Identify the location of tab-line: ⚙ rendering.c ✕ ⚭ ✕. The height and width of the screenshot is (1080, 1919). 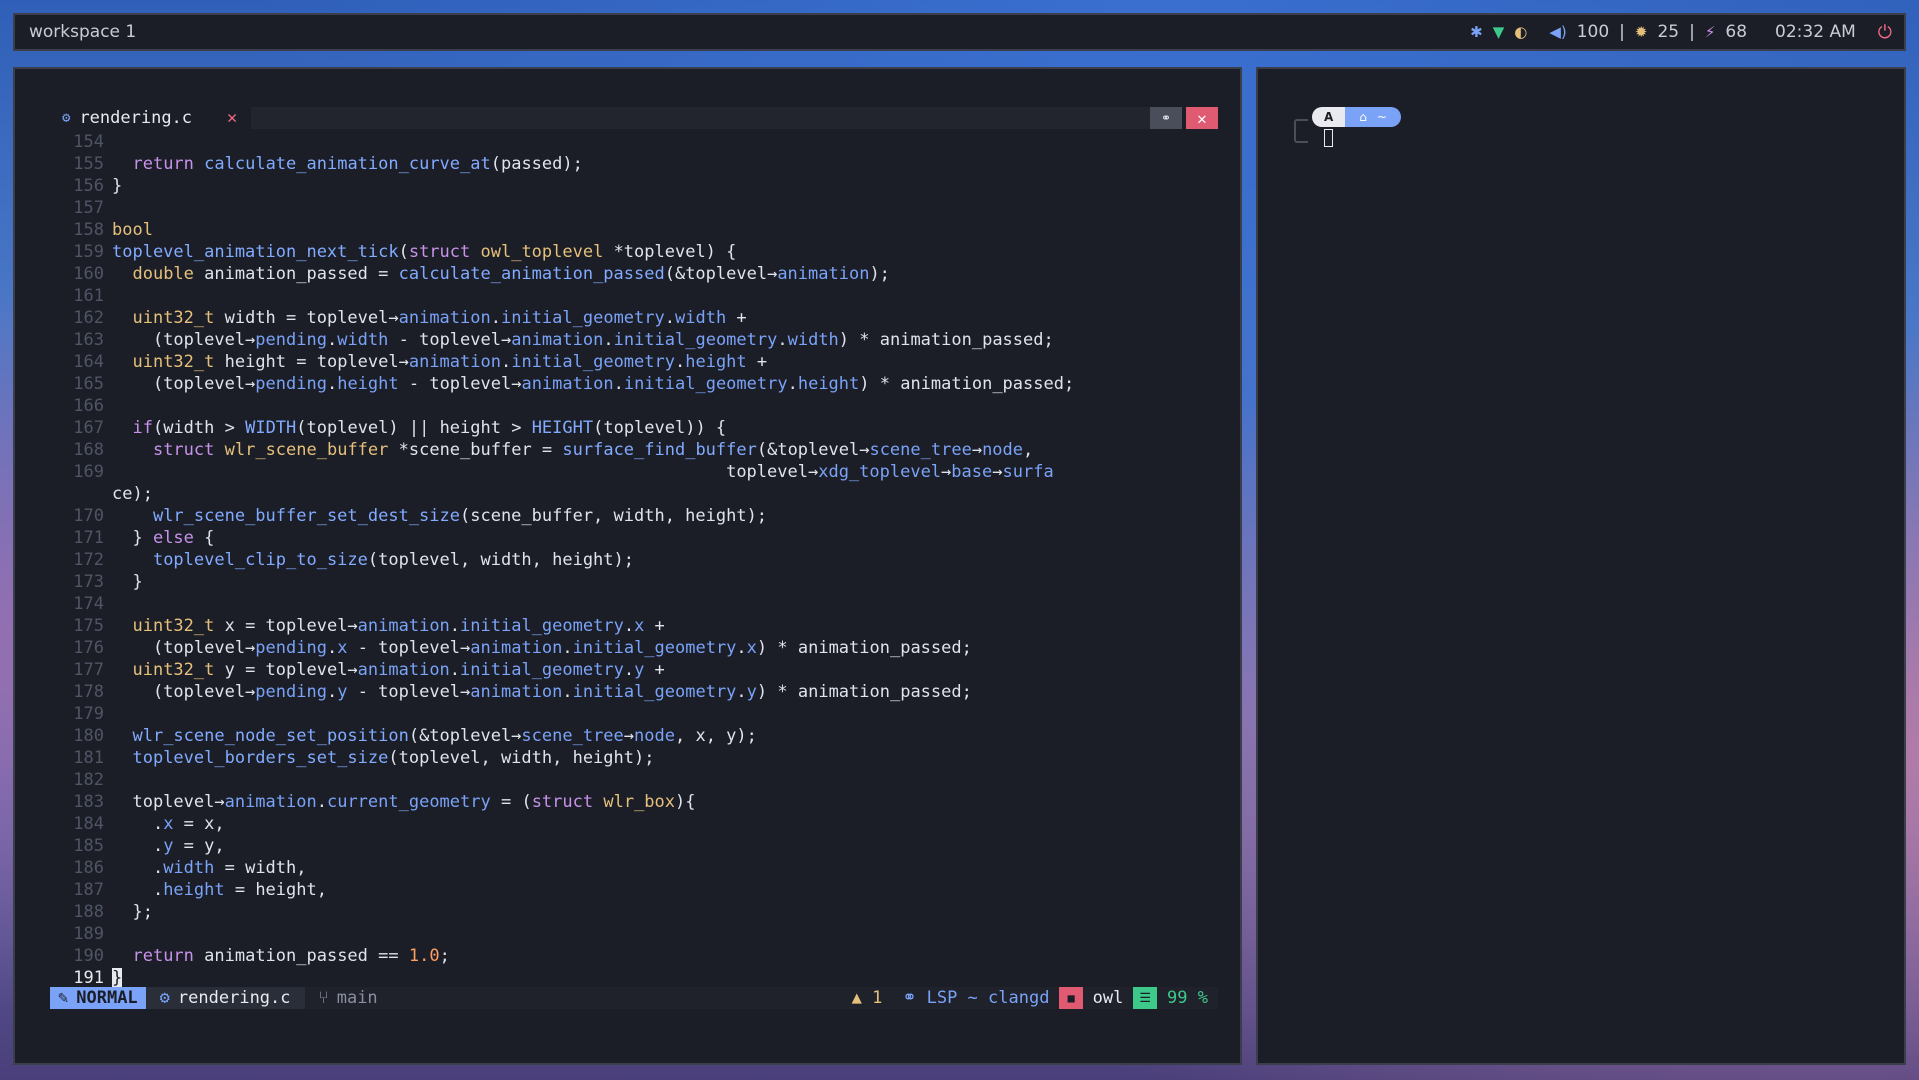
(634, 118).